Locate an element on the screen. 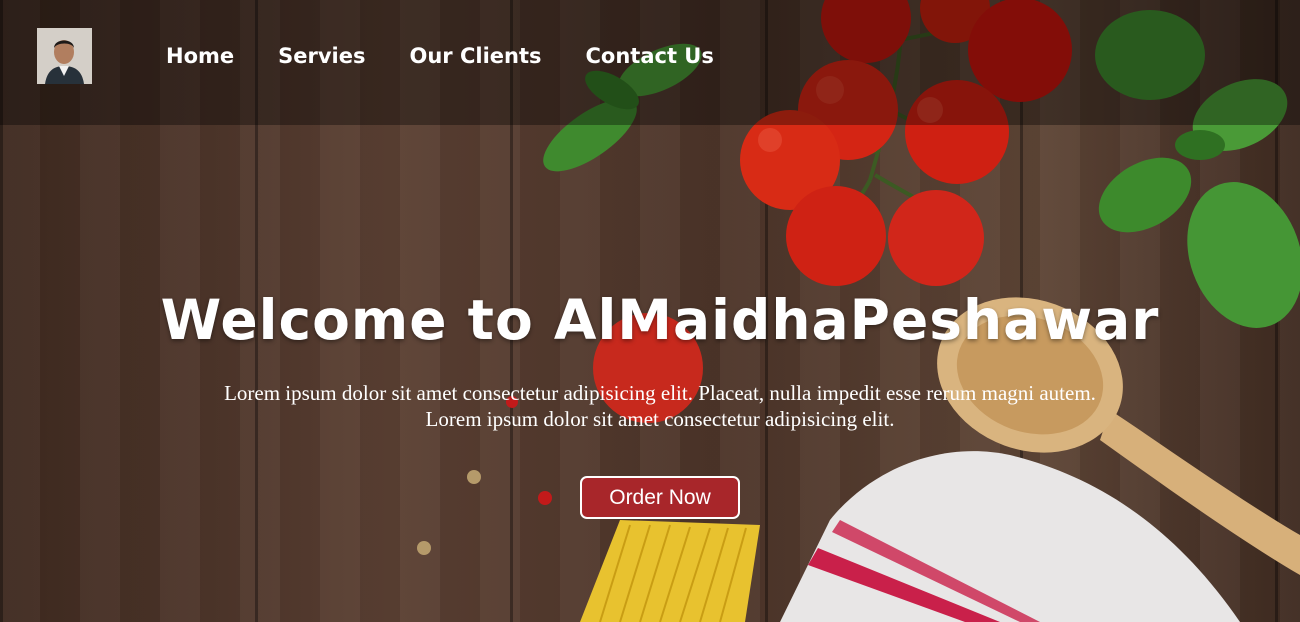  avatar-icon is located at coordinates (64, 56).